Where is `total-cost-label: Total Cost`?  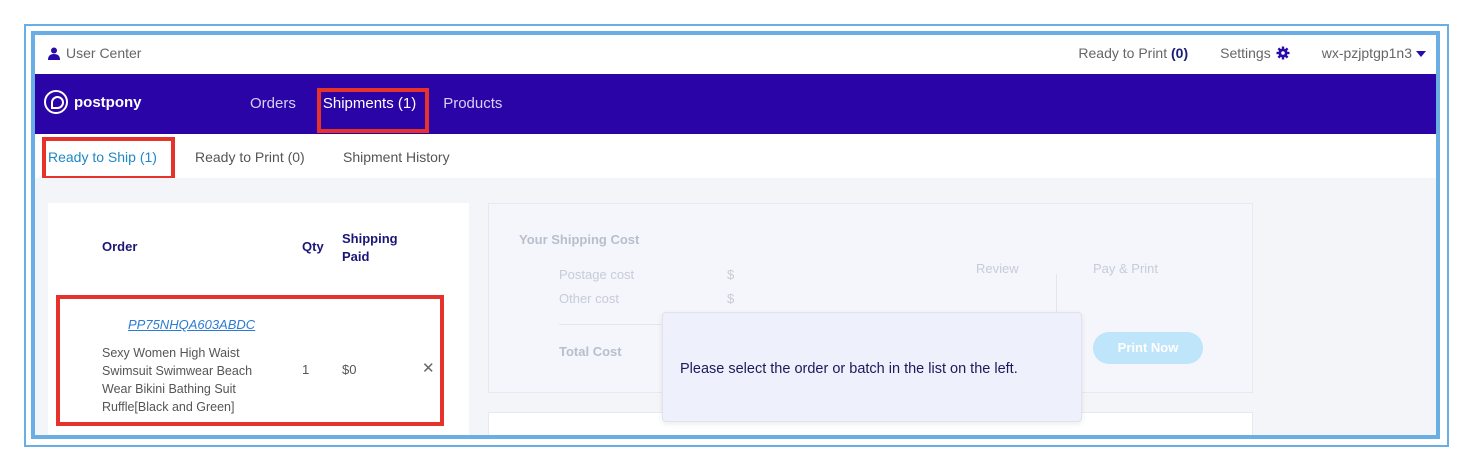 total-cost-label: Total Cost is located at coordinates (590, 351).